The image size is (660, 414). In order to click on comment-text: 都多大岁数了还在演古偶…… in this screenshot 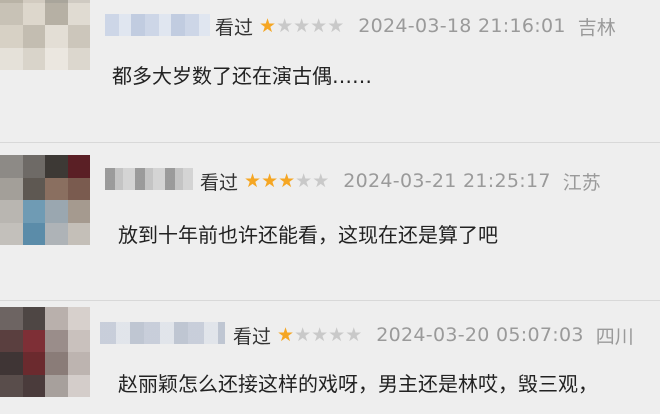, I will do `click(242, 76)`.